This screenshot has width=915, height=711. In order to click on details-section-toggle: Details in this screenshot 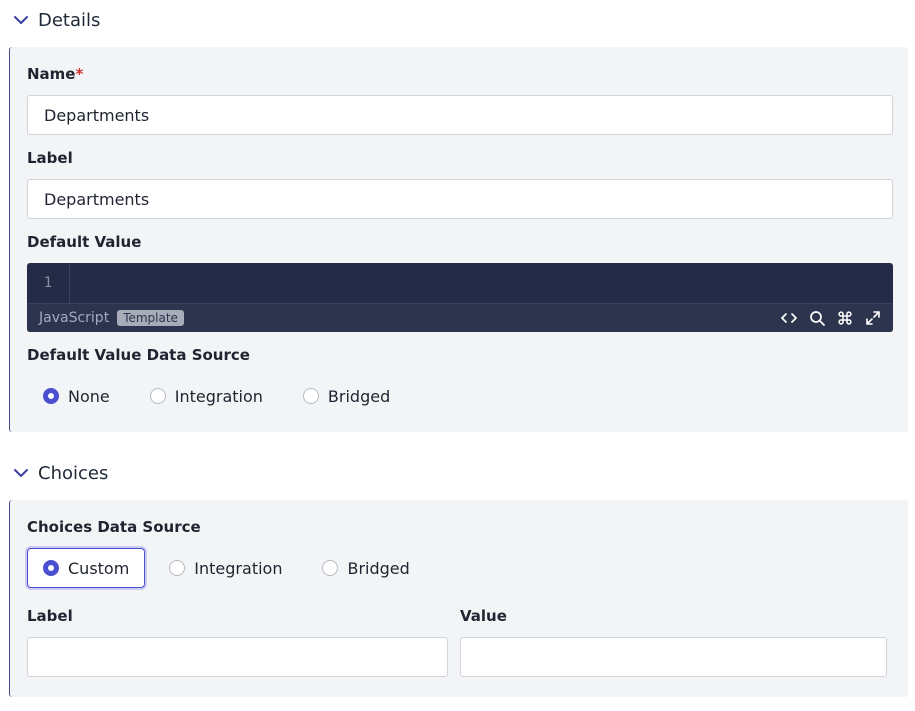, I will do `click(56, 20)`.